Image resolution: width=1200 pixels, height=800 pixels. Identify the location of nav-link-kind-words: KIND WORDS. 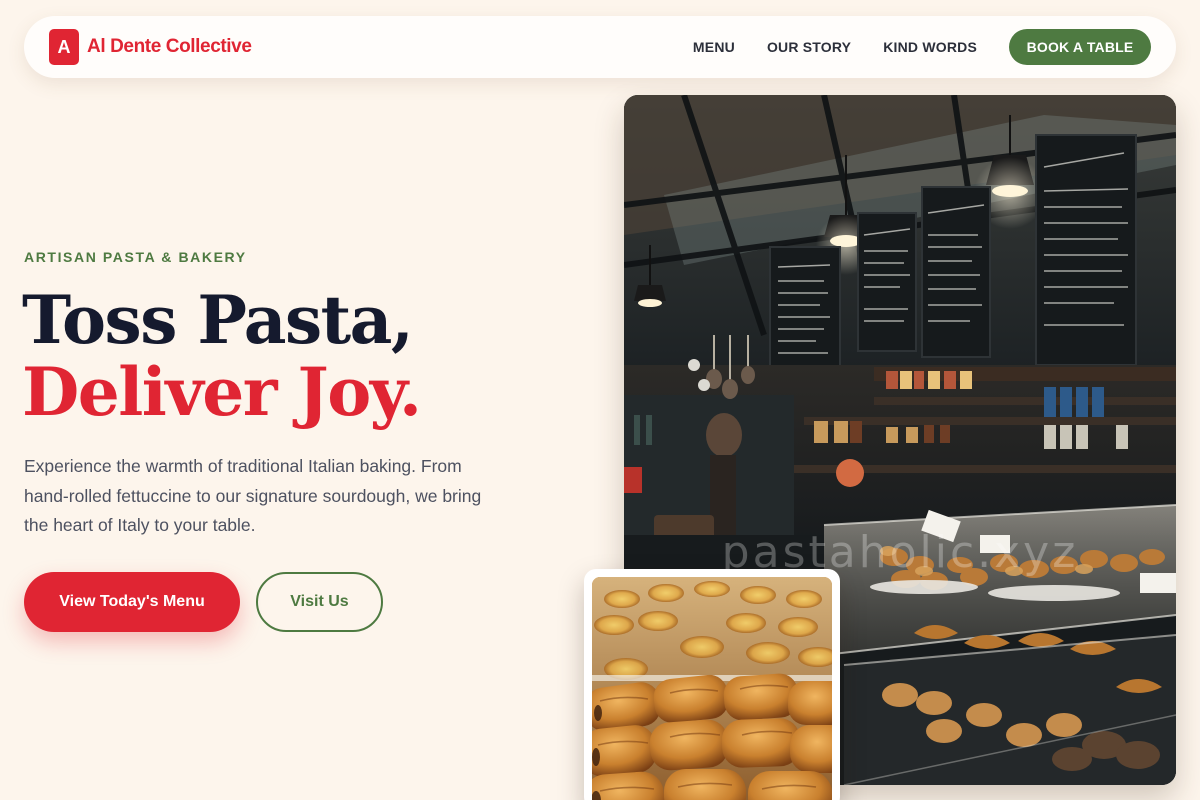
(930, 47).